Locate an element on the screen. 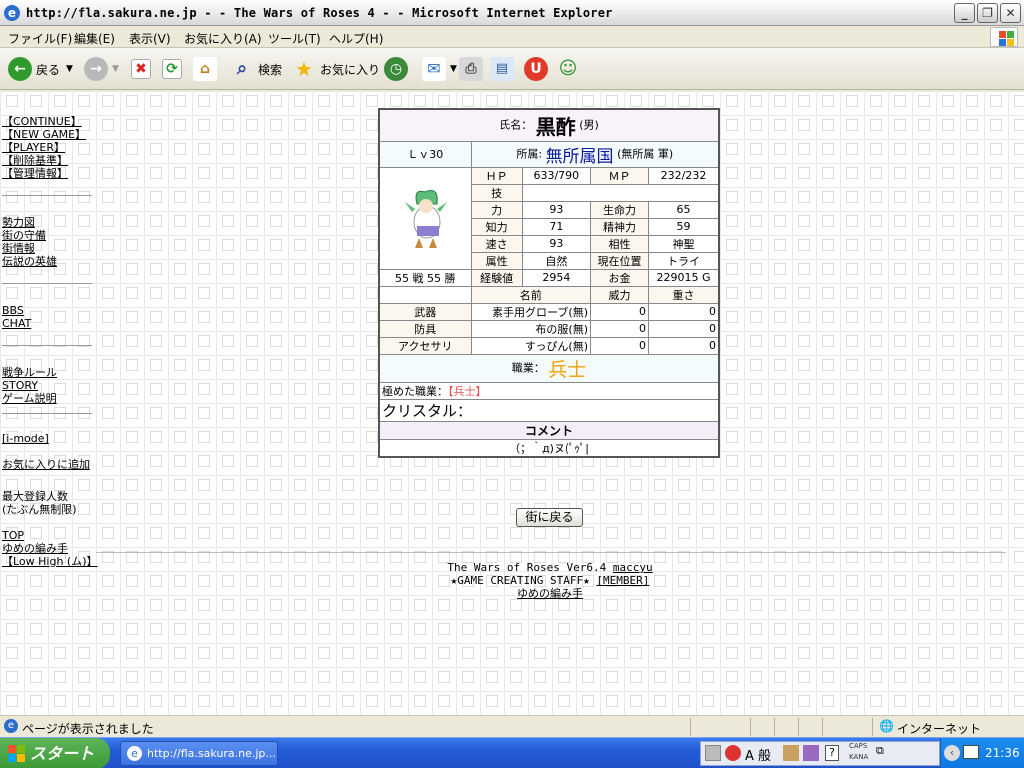 Image resolution: width=1024 pixels, height=768 pixels. menu-favorites: お気に入り(A) is located at coordinates (223, 38).